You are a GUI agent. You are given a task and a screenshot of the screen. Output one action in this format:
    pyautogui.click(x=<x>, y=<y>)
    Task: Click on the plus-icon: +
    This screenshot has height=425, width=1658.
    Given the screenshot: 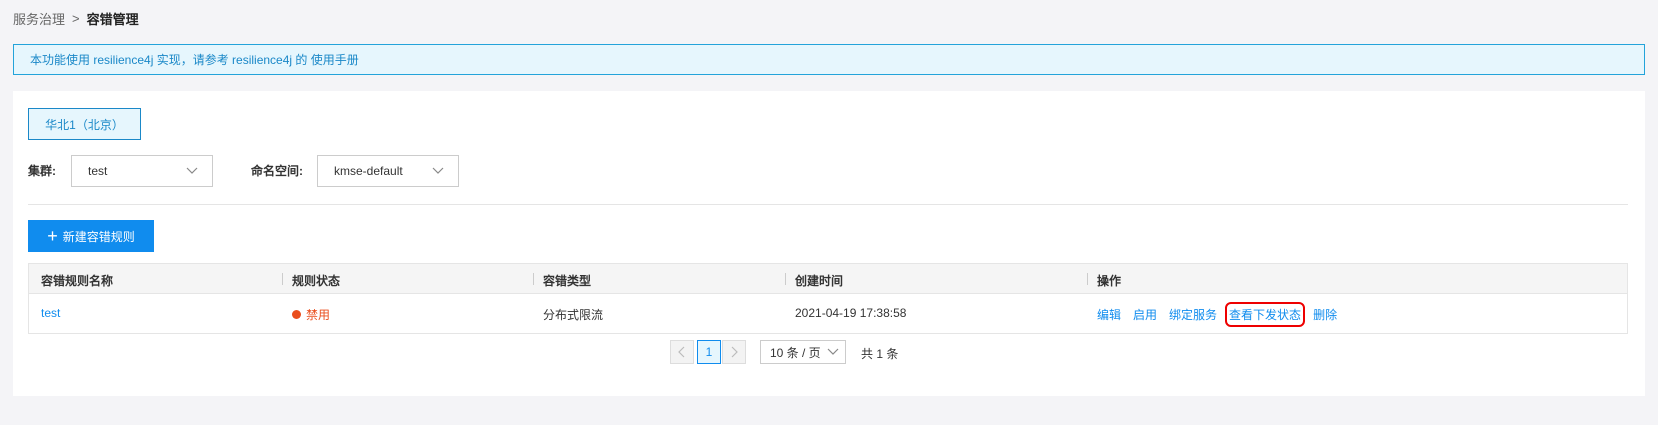 What is the action you would take?
    pyautogui.click(x=52, y=236)
    